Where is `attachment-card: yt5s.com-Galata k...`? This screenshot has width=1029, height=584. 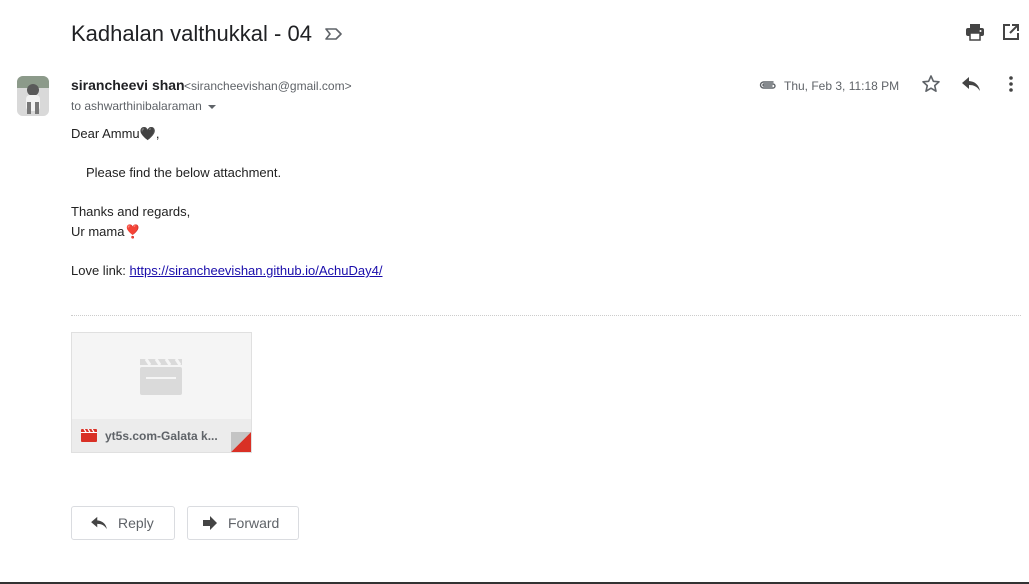 attachment-card: yt5s.com-Galata k... is located at coordinates (161, 392).